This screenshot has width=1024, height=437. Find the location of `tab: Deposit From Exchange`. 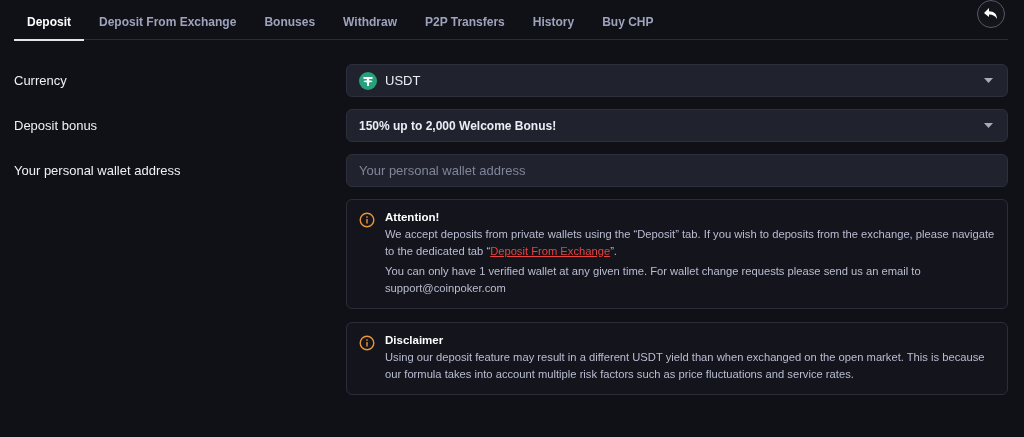

tab: Deposit From Exchange is located at coordinates (168, 26).